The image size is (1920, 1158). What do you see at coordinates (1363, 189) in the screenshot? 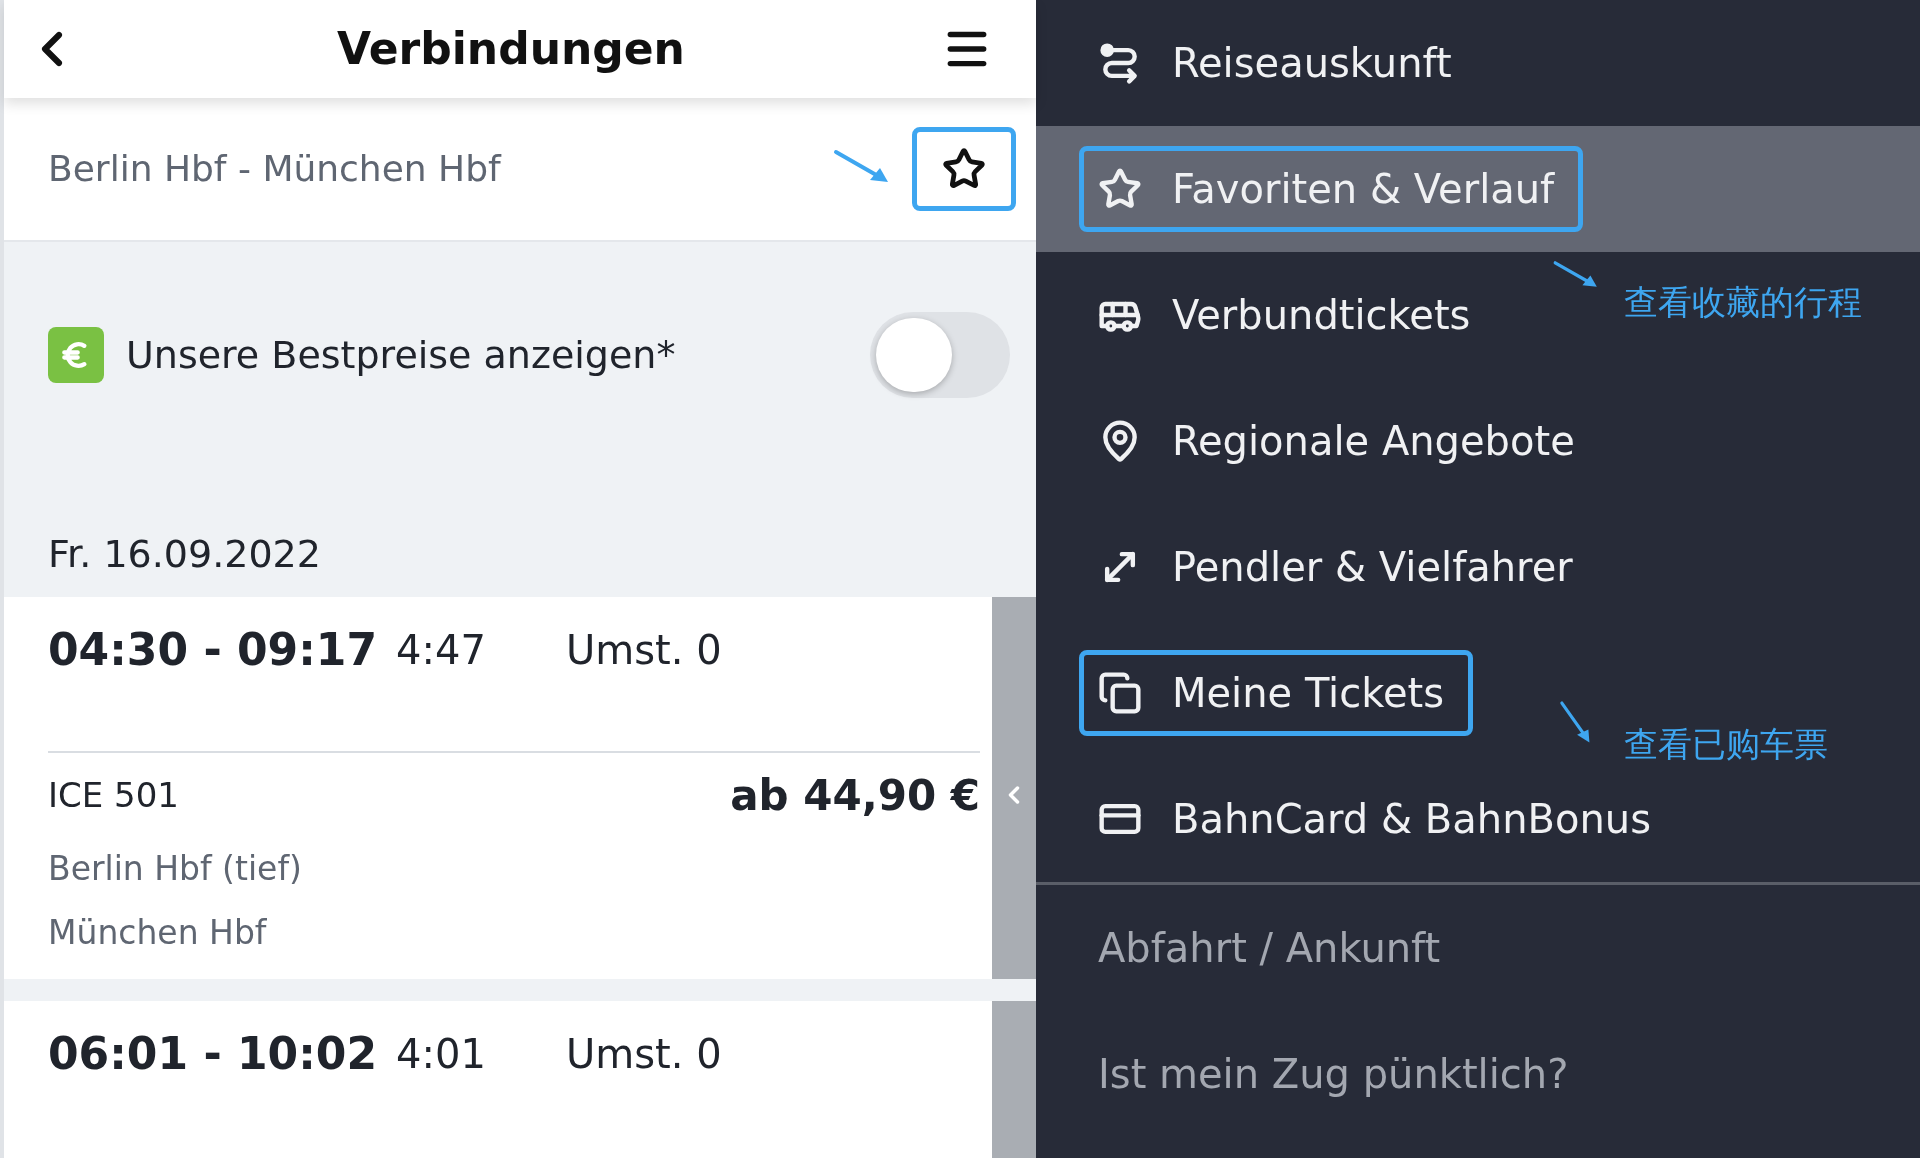
I see `menu-item-label: Favoriten & Verlauf` at bounding box center [1363, 189].